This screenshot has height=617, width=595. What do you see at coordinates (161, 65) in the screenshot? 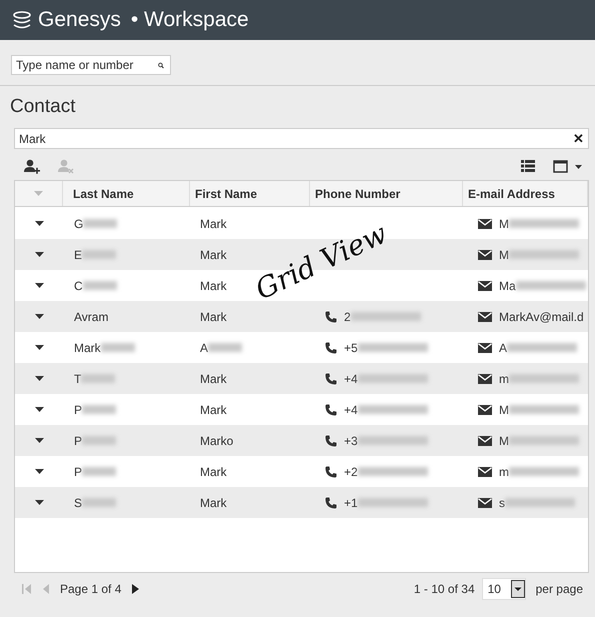
I see `search-icon` at bounding box center [161, 65].